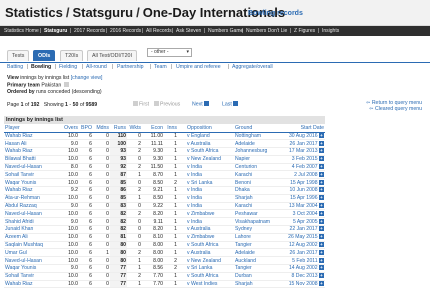 This screenshot has width=430, height=300. I want to click on cell-start-date: 2 Jul 2008 +, so click(305, 175).